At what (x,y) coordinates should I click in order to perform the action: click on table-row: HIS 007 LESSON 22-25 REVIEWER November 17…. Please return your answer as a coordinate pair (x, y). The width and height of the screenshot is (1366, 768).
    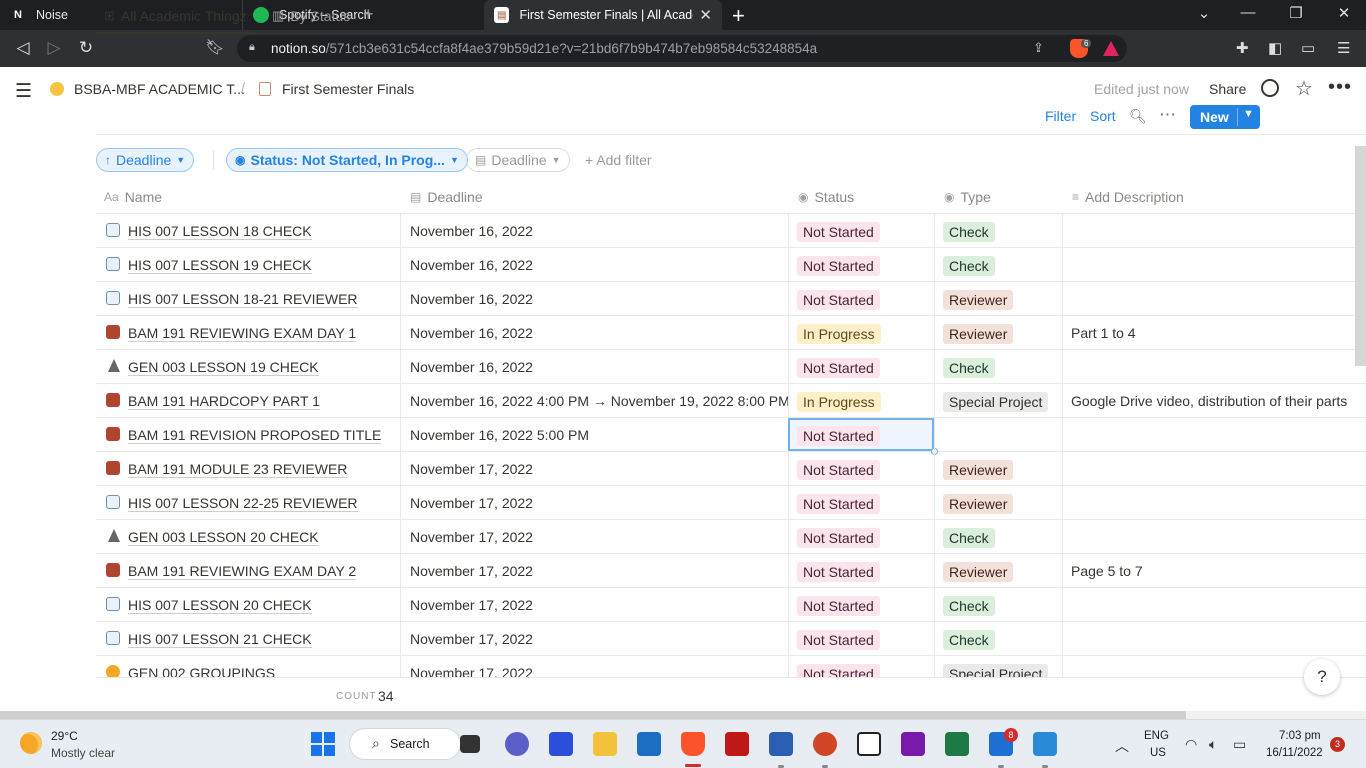
    Looking at the image, I should click on (731, 503).